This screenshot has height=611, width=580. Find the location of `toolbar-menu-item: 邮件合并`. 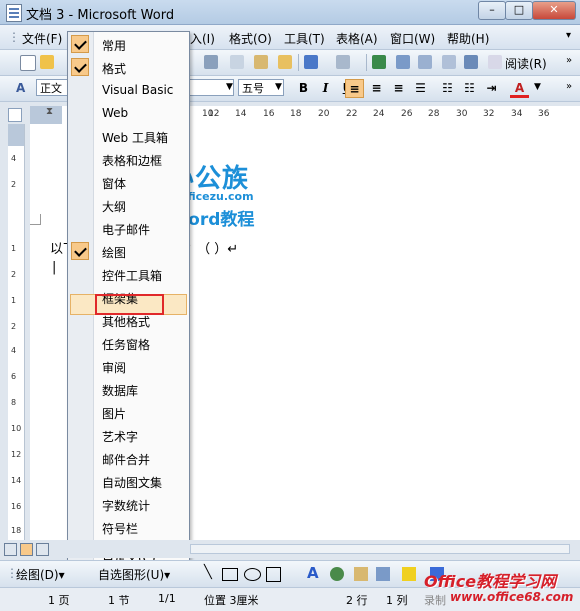

toolbar-menu-item: 邮件合并 is located at coordinates (128, 458).